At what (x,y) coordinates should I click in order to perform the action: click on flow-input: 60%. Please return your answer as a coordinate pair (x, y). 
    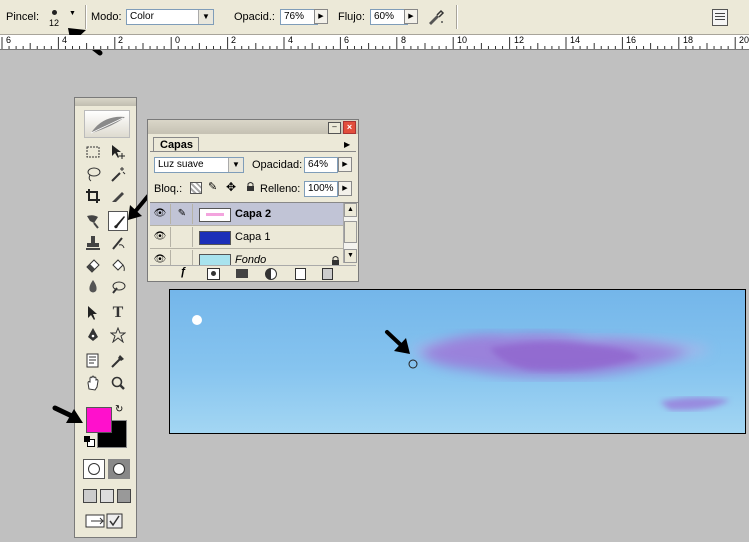
    Looking at the image, I should click on (389, 17).